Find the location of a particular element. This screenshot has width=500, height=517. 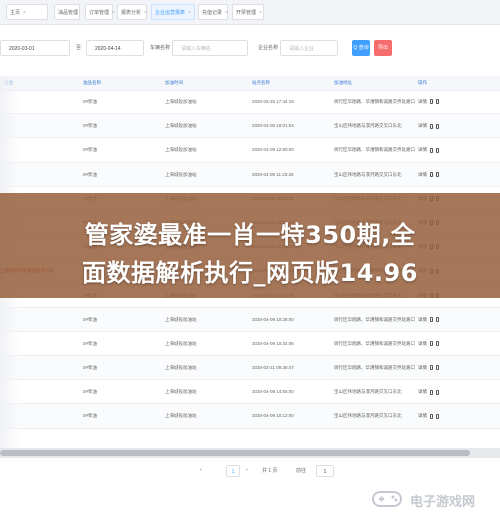

export-button: 导出 is located at coordinates (383, 48).